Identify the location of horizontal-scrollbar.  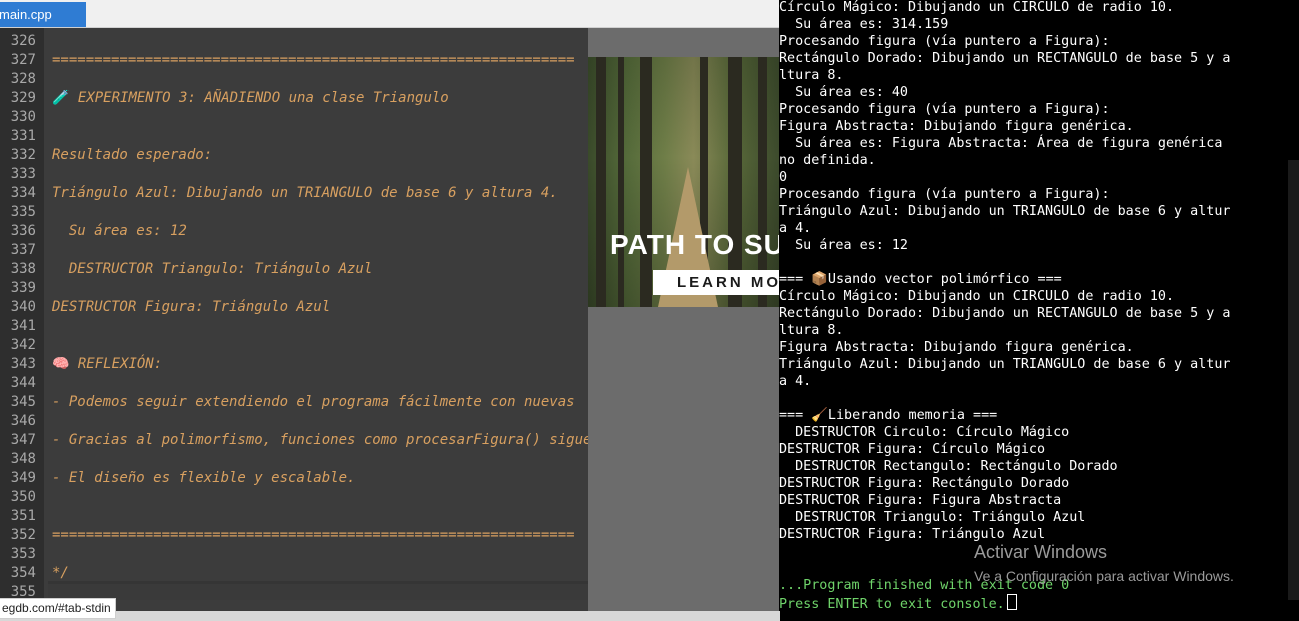
(318, 592).